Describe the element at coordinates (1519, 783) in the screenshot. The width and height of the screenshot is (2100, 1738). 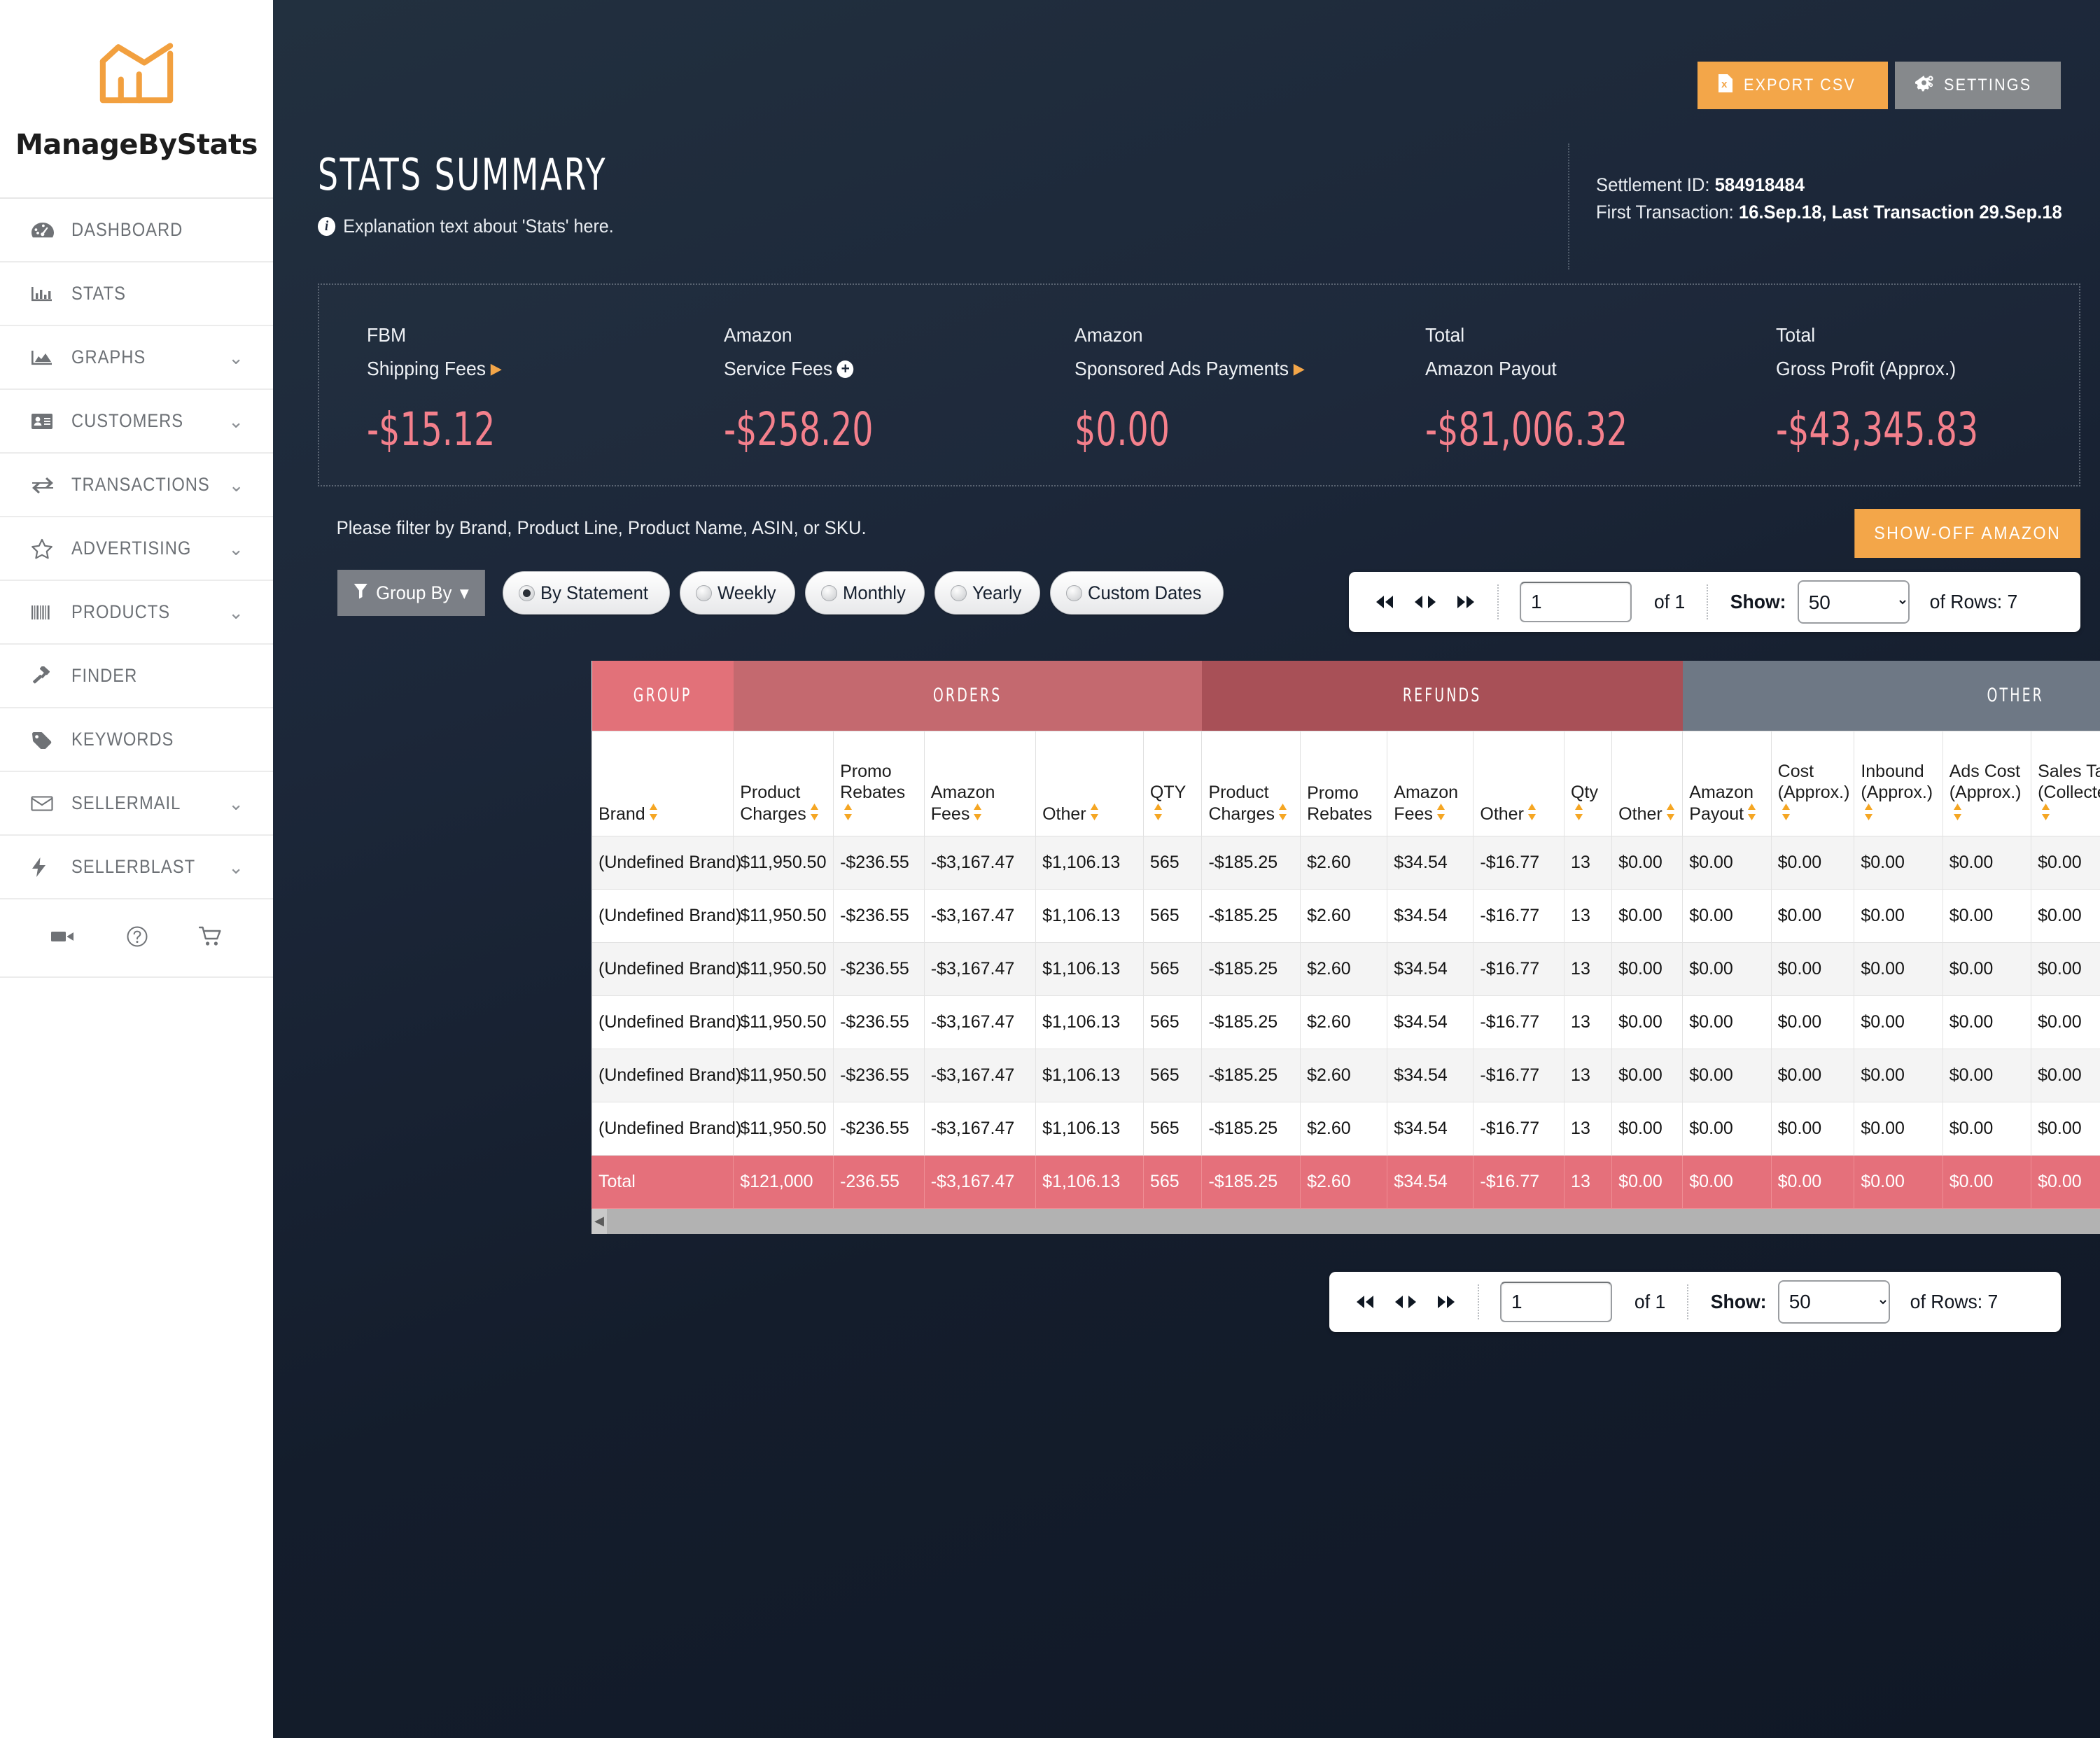
I see `col-refunds-other: Other` at that location.